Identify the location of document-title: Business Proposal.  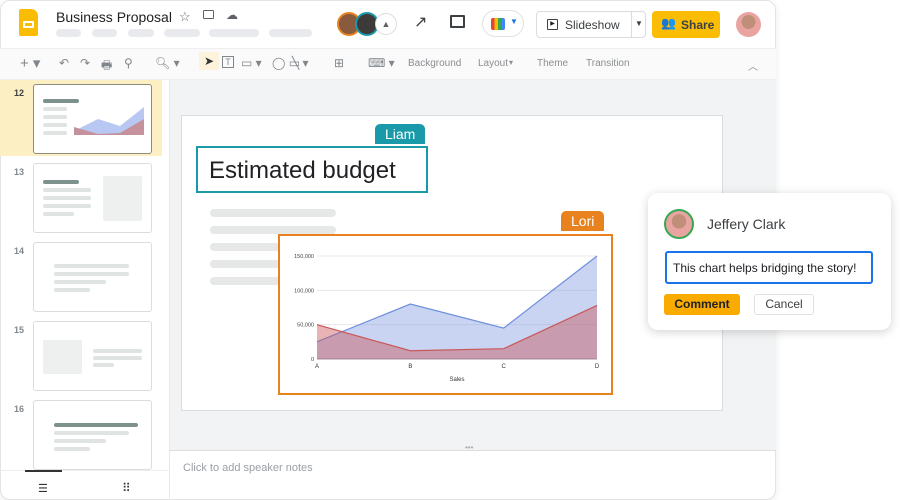
(114, 17).